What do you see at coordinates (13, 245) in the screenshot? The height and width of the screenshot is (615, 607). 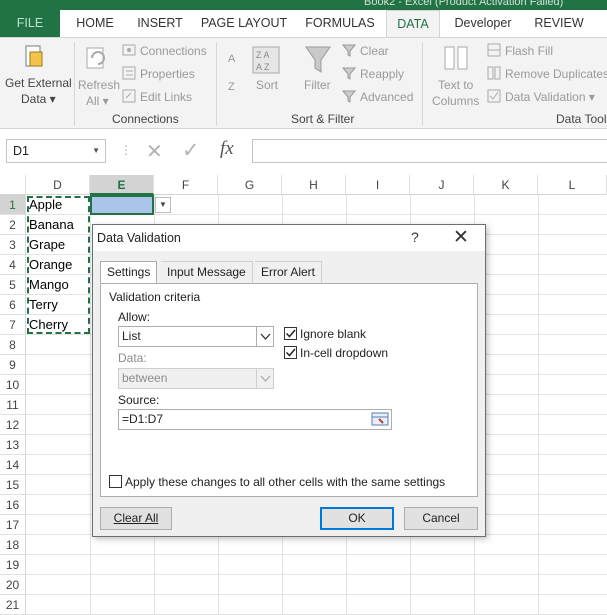 I see `row-header: 3` at bounding box center [13, 245].